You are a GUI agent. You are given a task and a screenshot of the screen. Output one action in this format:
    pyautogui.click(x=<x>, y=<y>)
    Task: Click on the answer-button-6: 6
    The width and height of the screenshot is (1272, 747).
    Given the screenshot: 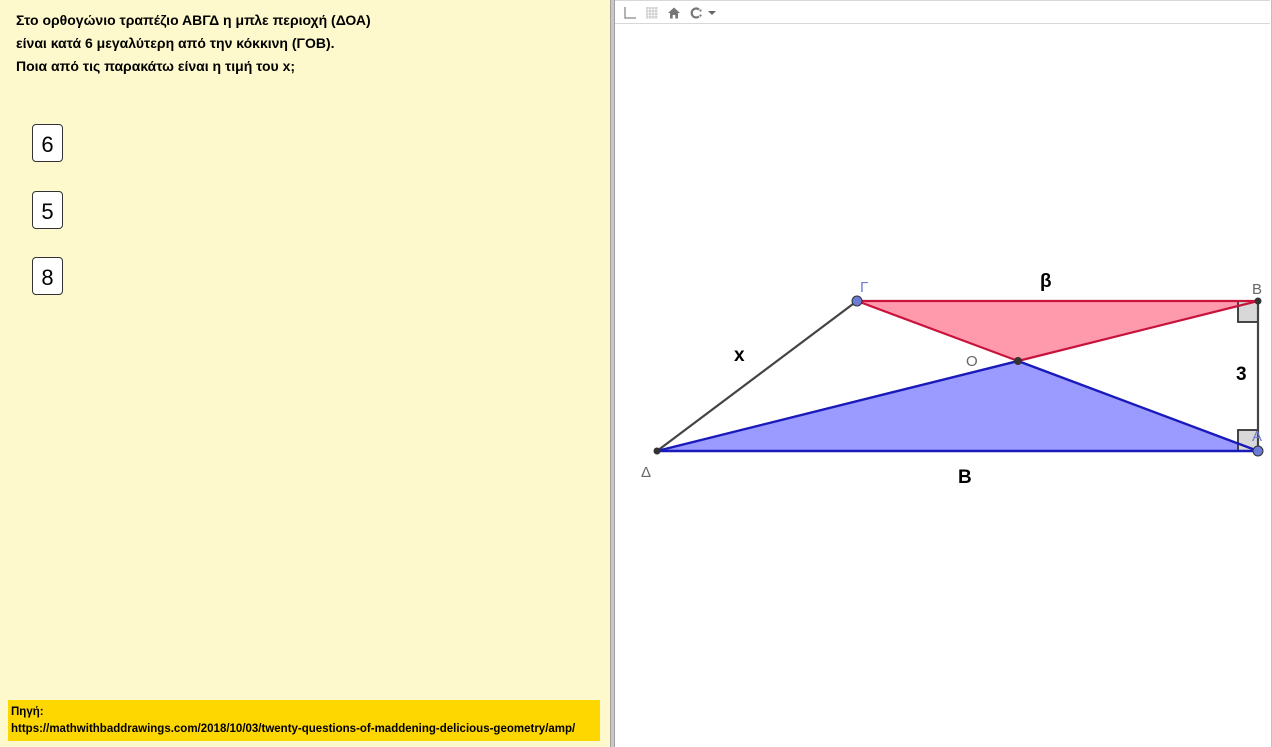 What is the action you would take?
    pyautogui.click(x=47, y=143)
    